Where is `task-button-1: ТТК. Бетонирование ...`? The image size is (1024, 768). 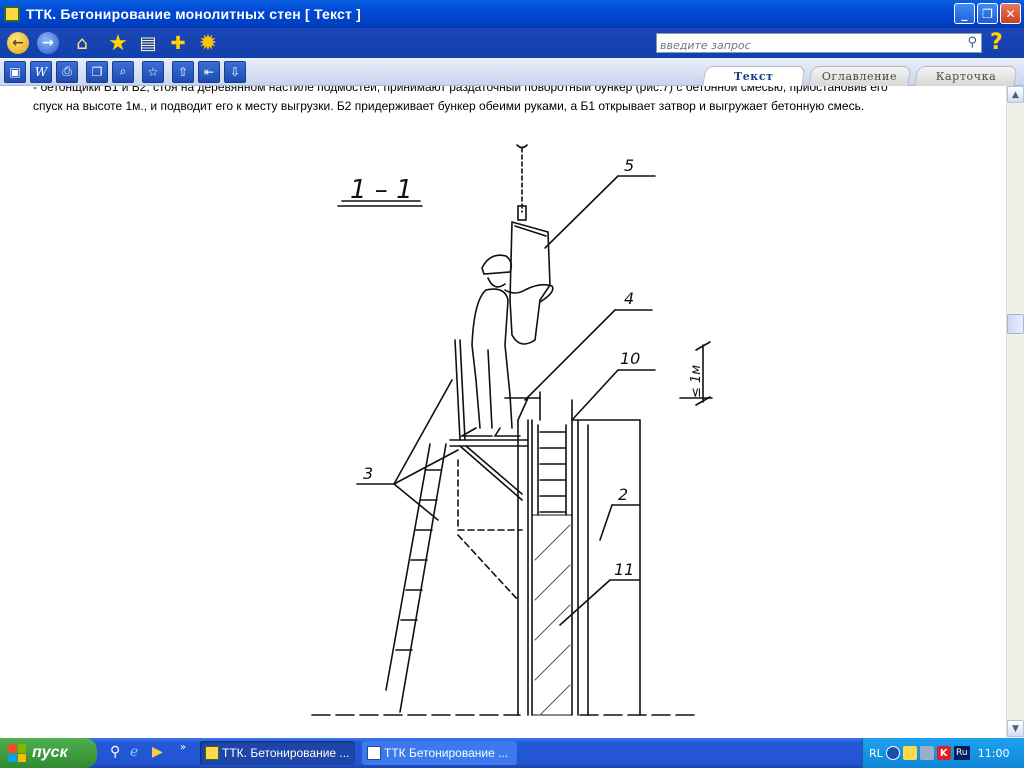 task-button-1: ТТК. Бетонирование ... is located at coordinates (277, 753).